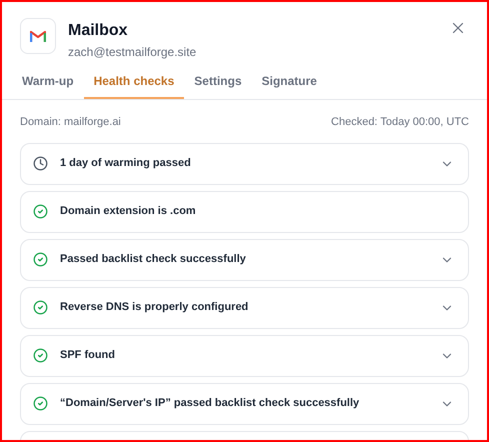 This screenshot has height=442, width=489. I want to click on check-label: SPF found, so click(87, 356).